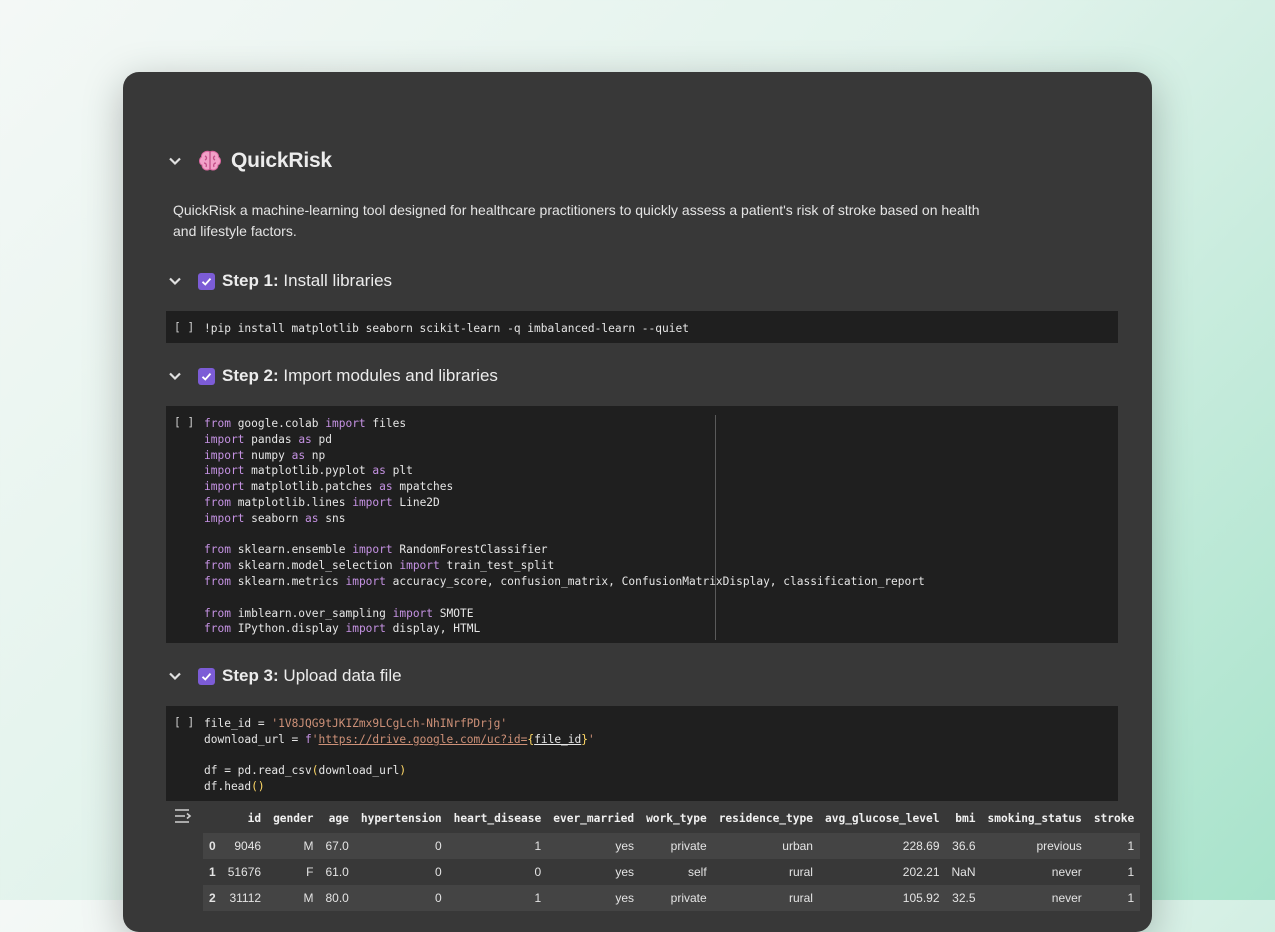 The image size is (1275, 932). I want to click on step-heading: Step 1: Install libraries, so click(307, 280).